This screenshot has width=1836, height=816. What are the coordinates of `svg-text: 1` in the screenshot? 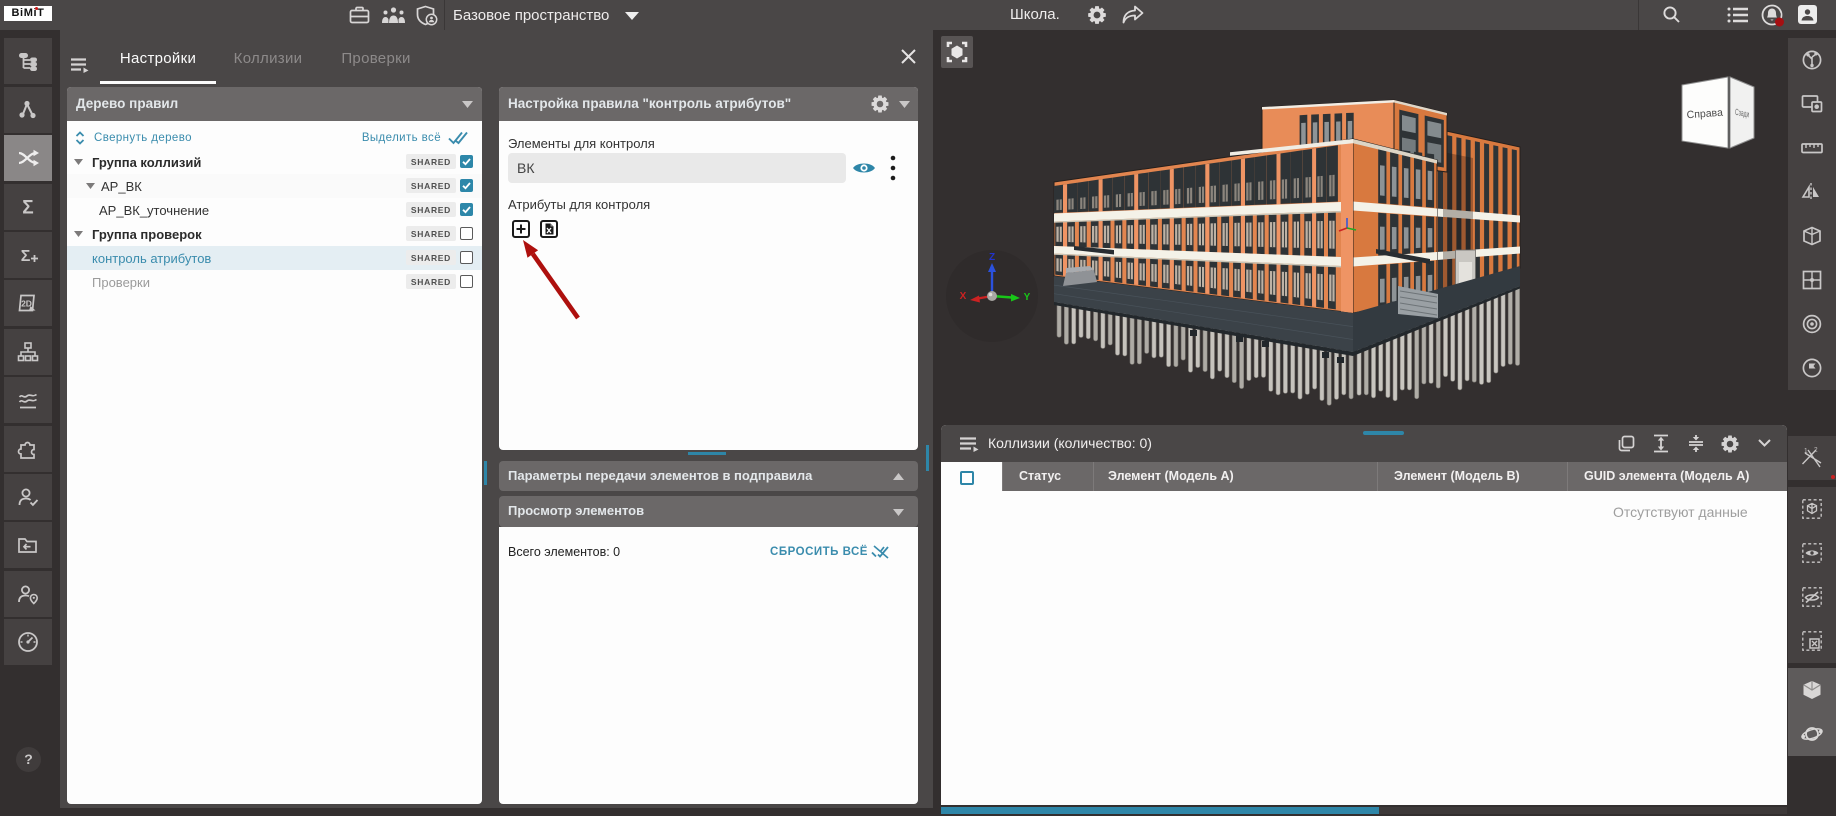 It's located at (1806, 451).